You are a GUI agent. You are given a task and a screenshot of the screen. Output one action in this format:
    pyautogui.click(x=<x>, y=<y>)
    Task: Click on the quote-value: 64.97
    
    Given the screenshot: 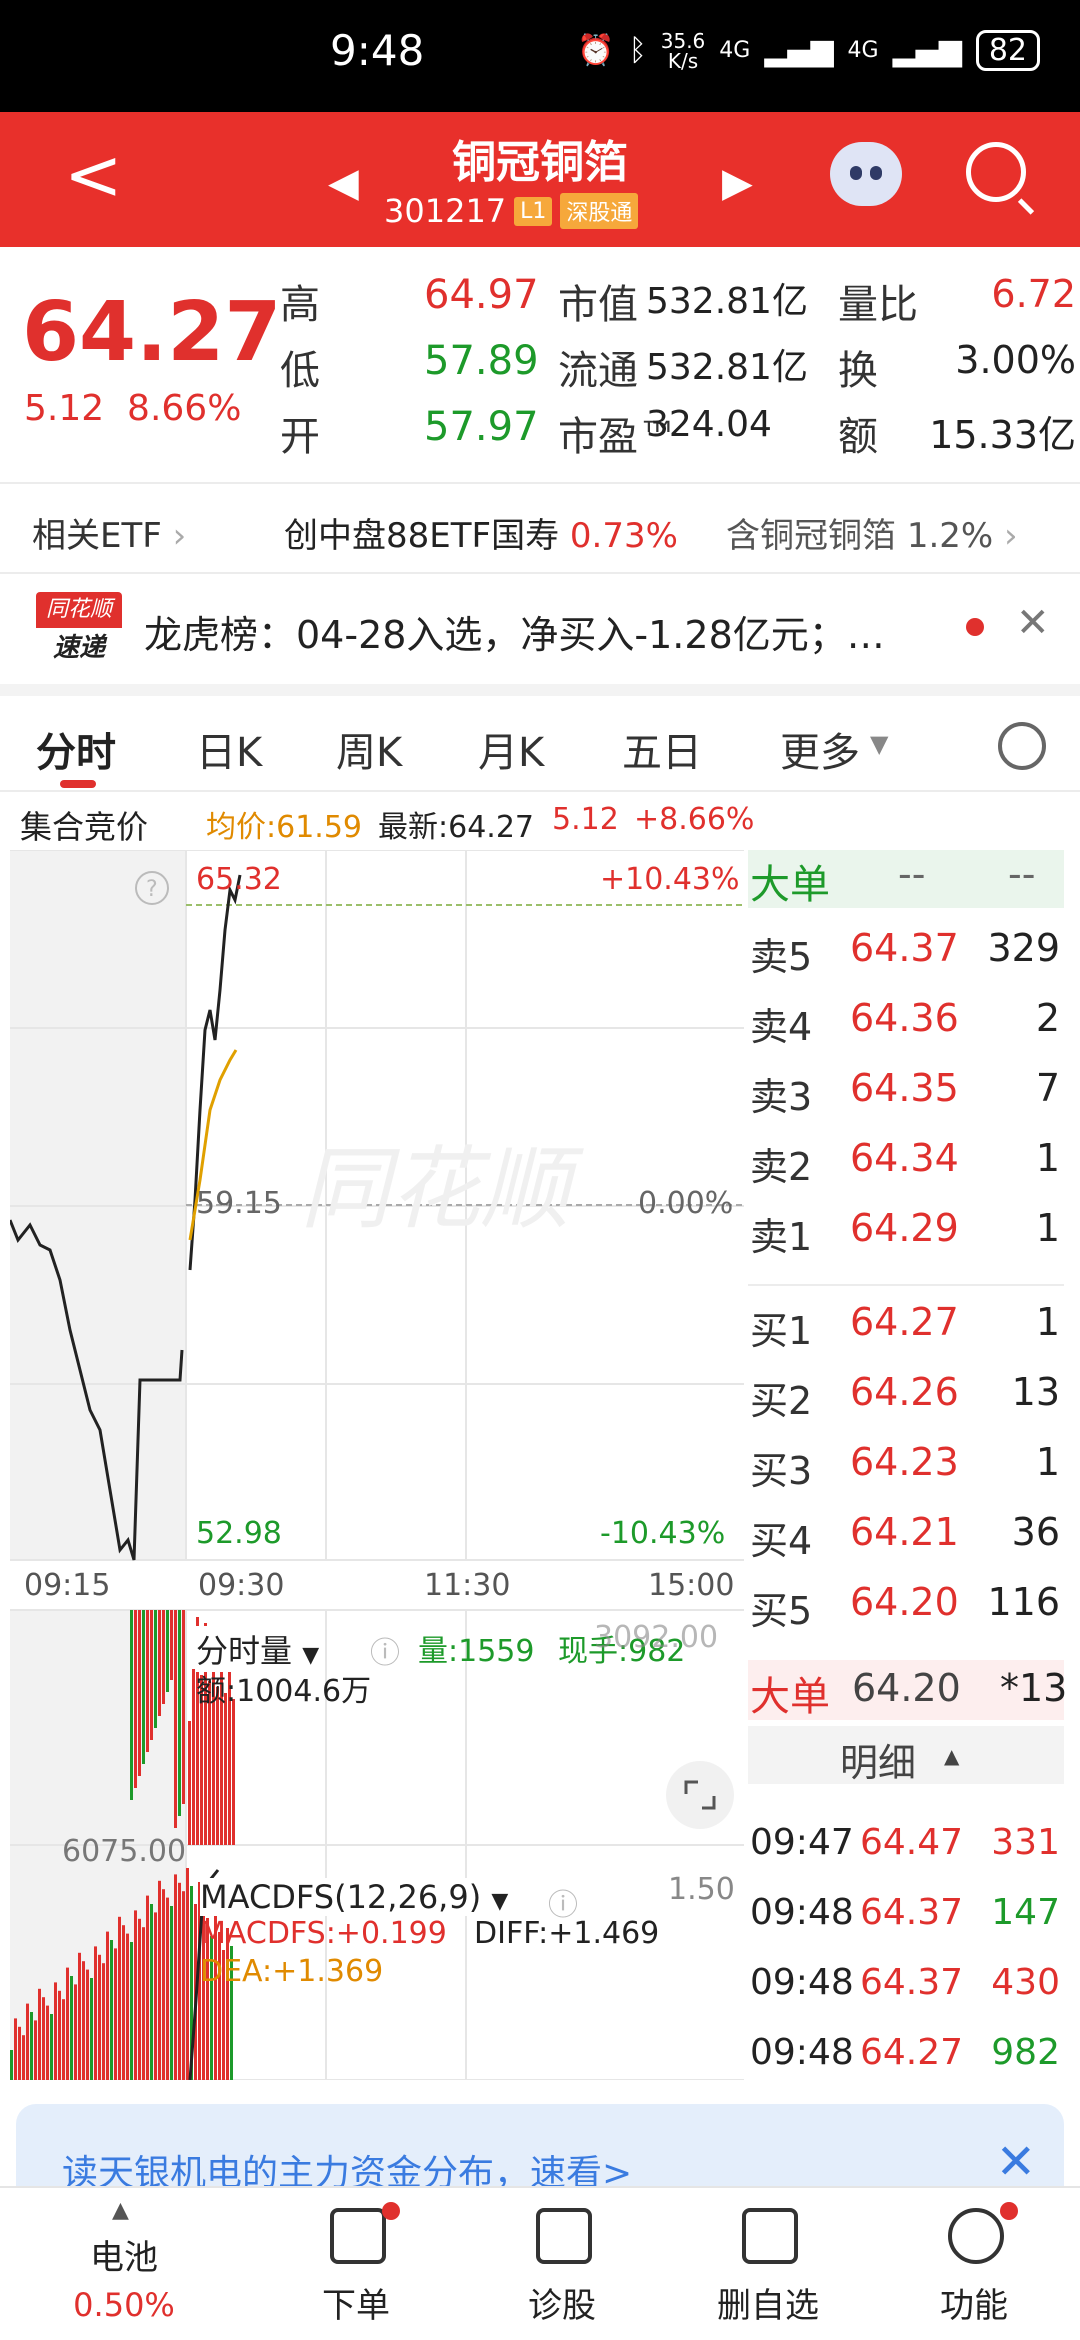 What is the action you would take?
    pyautogui.click(x=481, y=295)
    